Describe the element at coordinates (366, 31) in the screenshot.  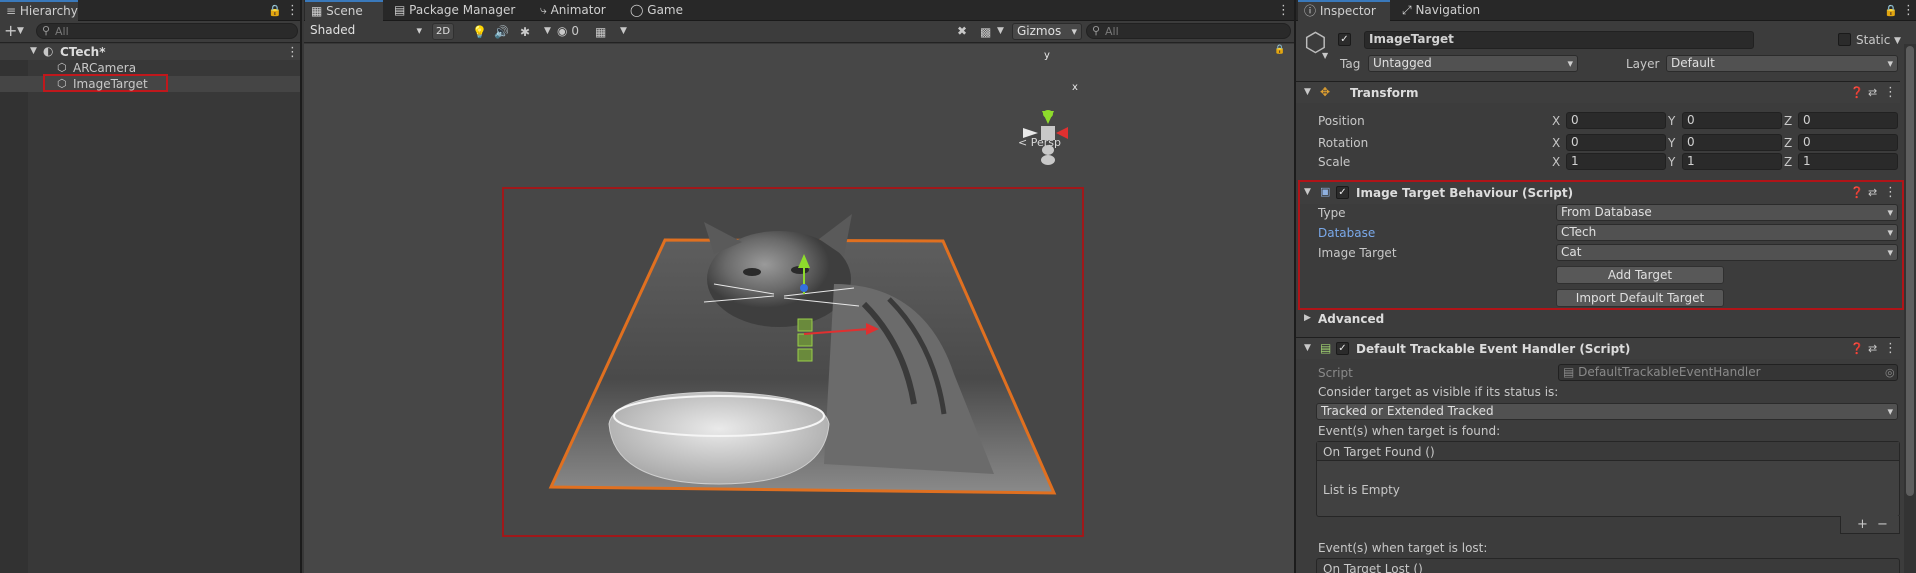
I see `shading-mode-dropdown: Shaded` at that location.